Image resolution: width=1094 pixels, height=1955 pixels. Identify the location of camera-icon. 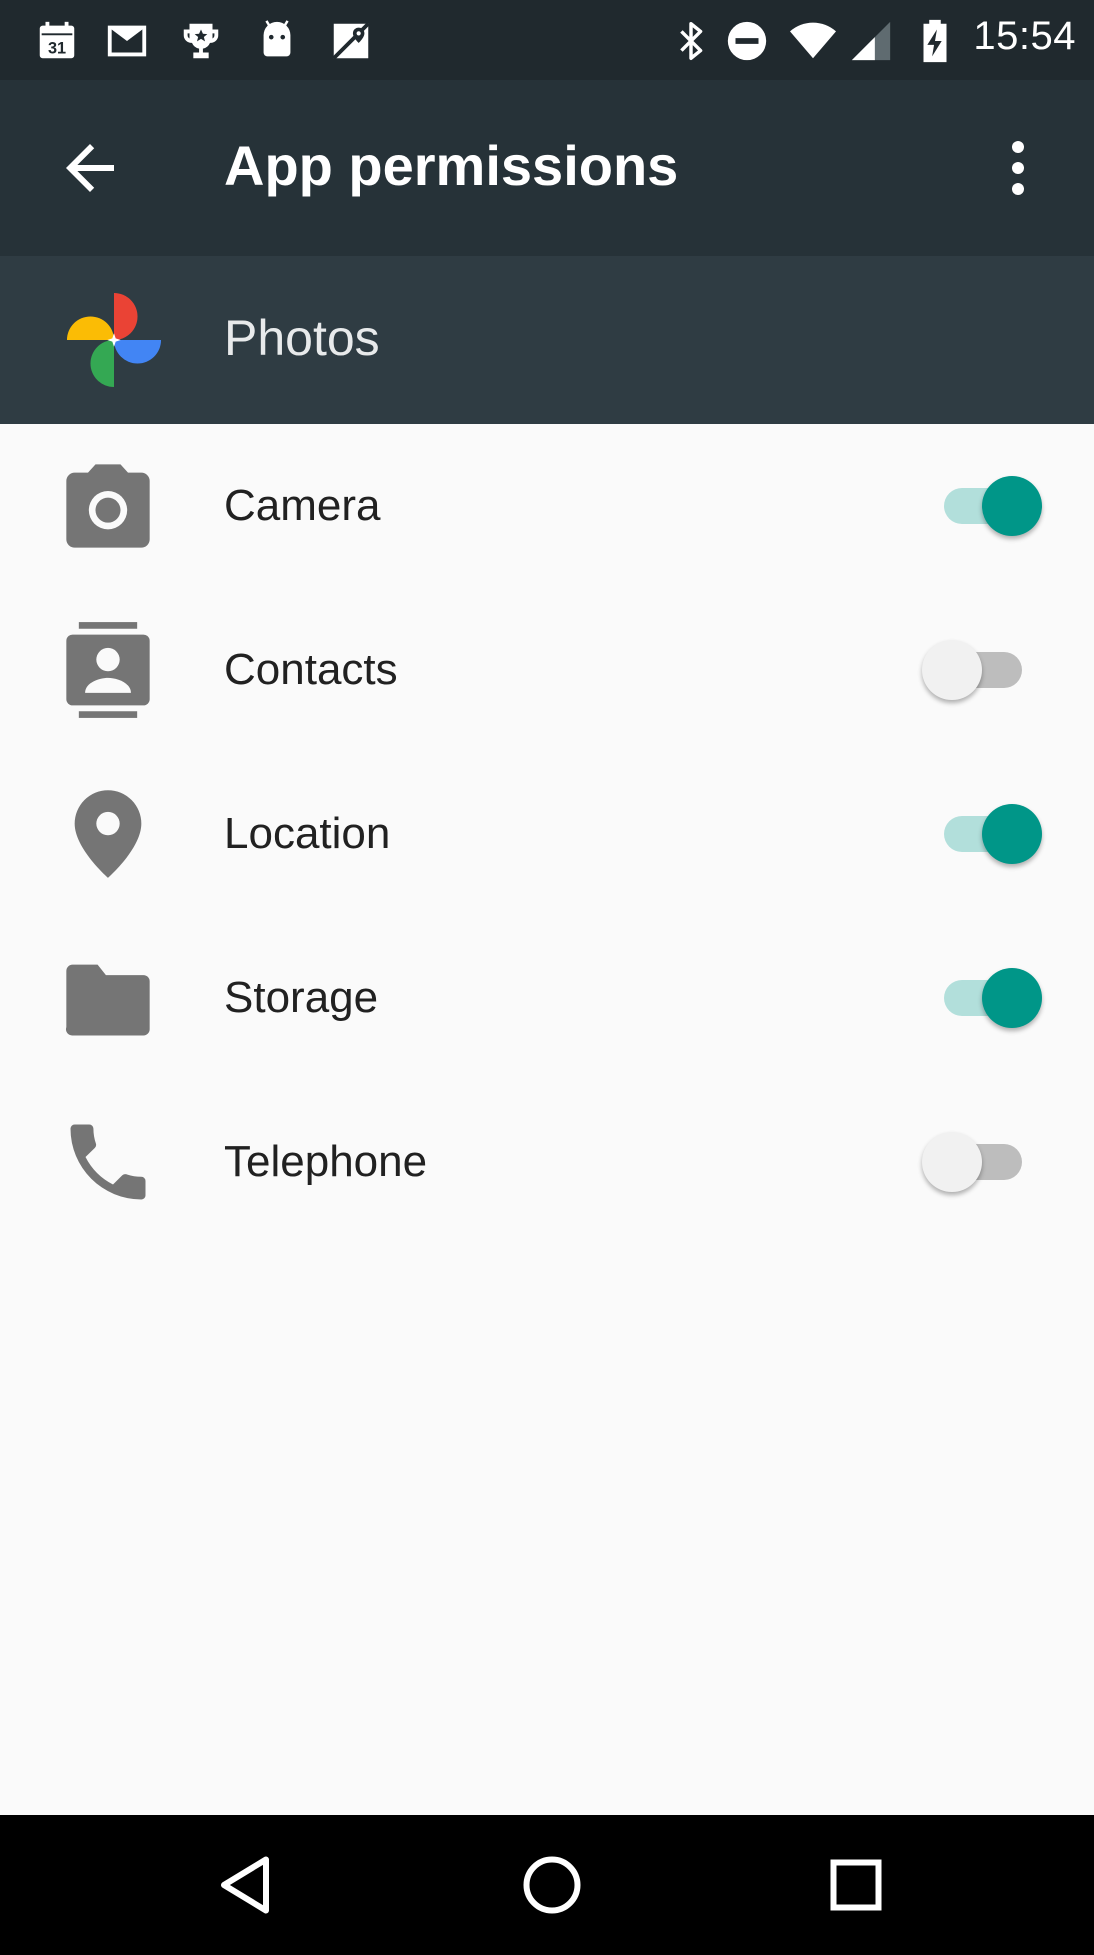
(108, 506).